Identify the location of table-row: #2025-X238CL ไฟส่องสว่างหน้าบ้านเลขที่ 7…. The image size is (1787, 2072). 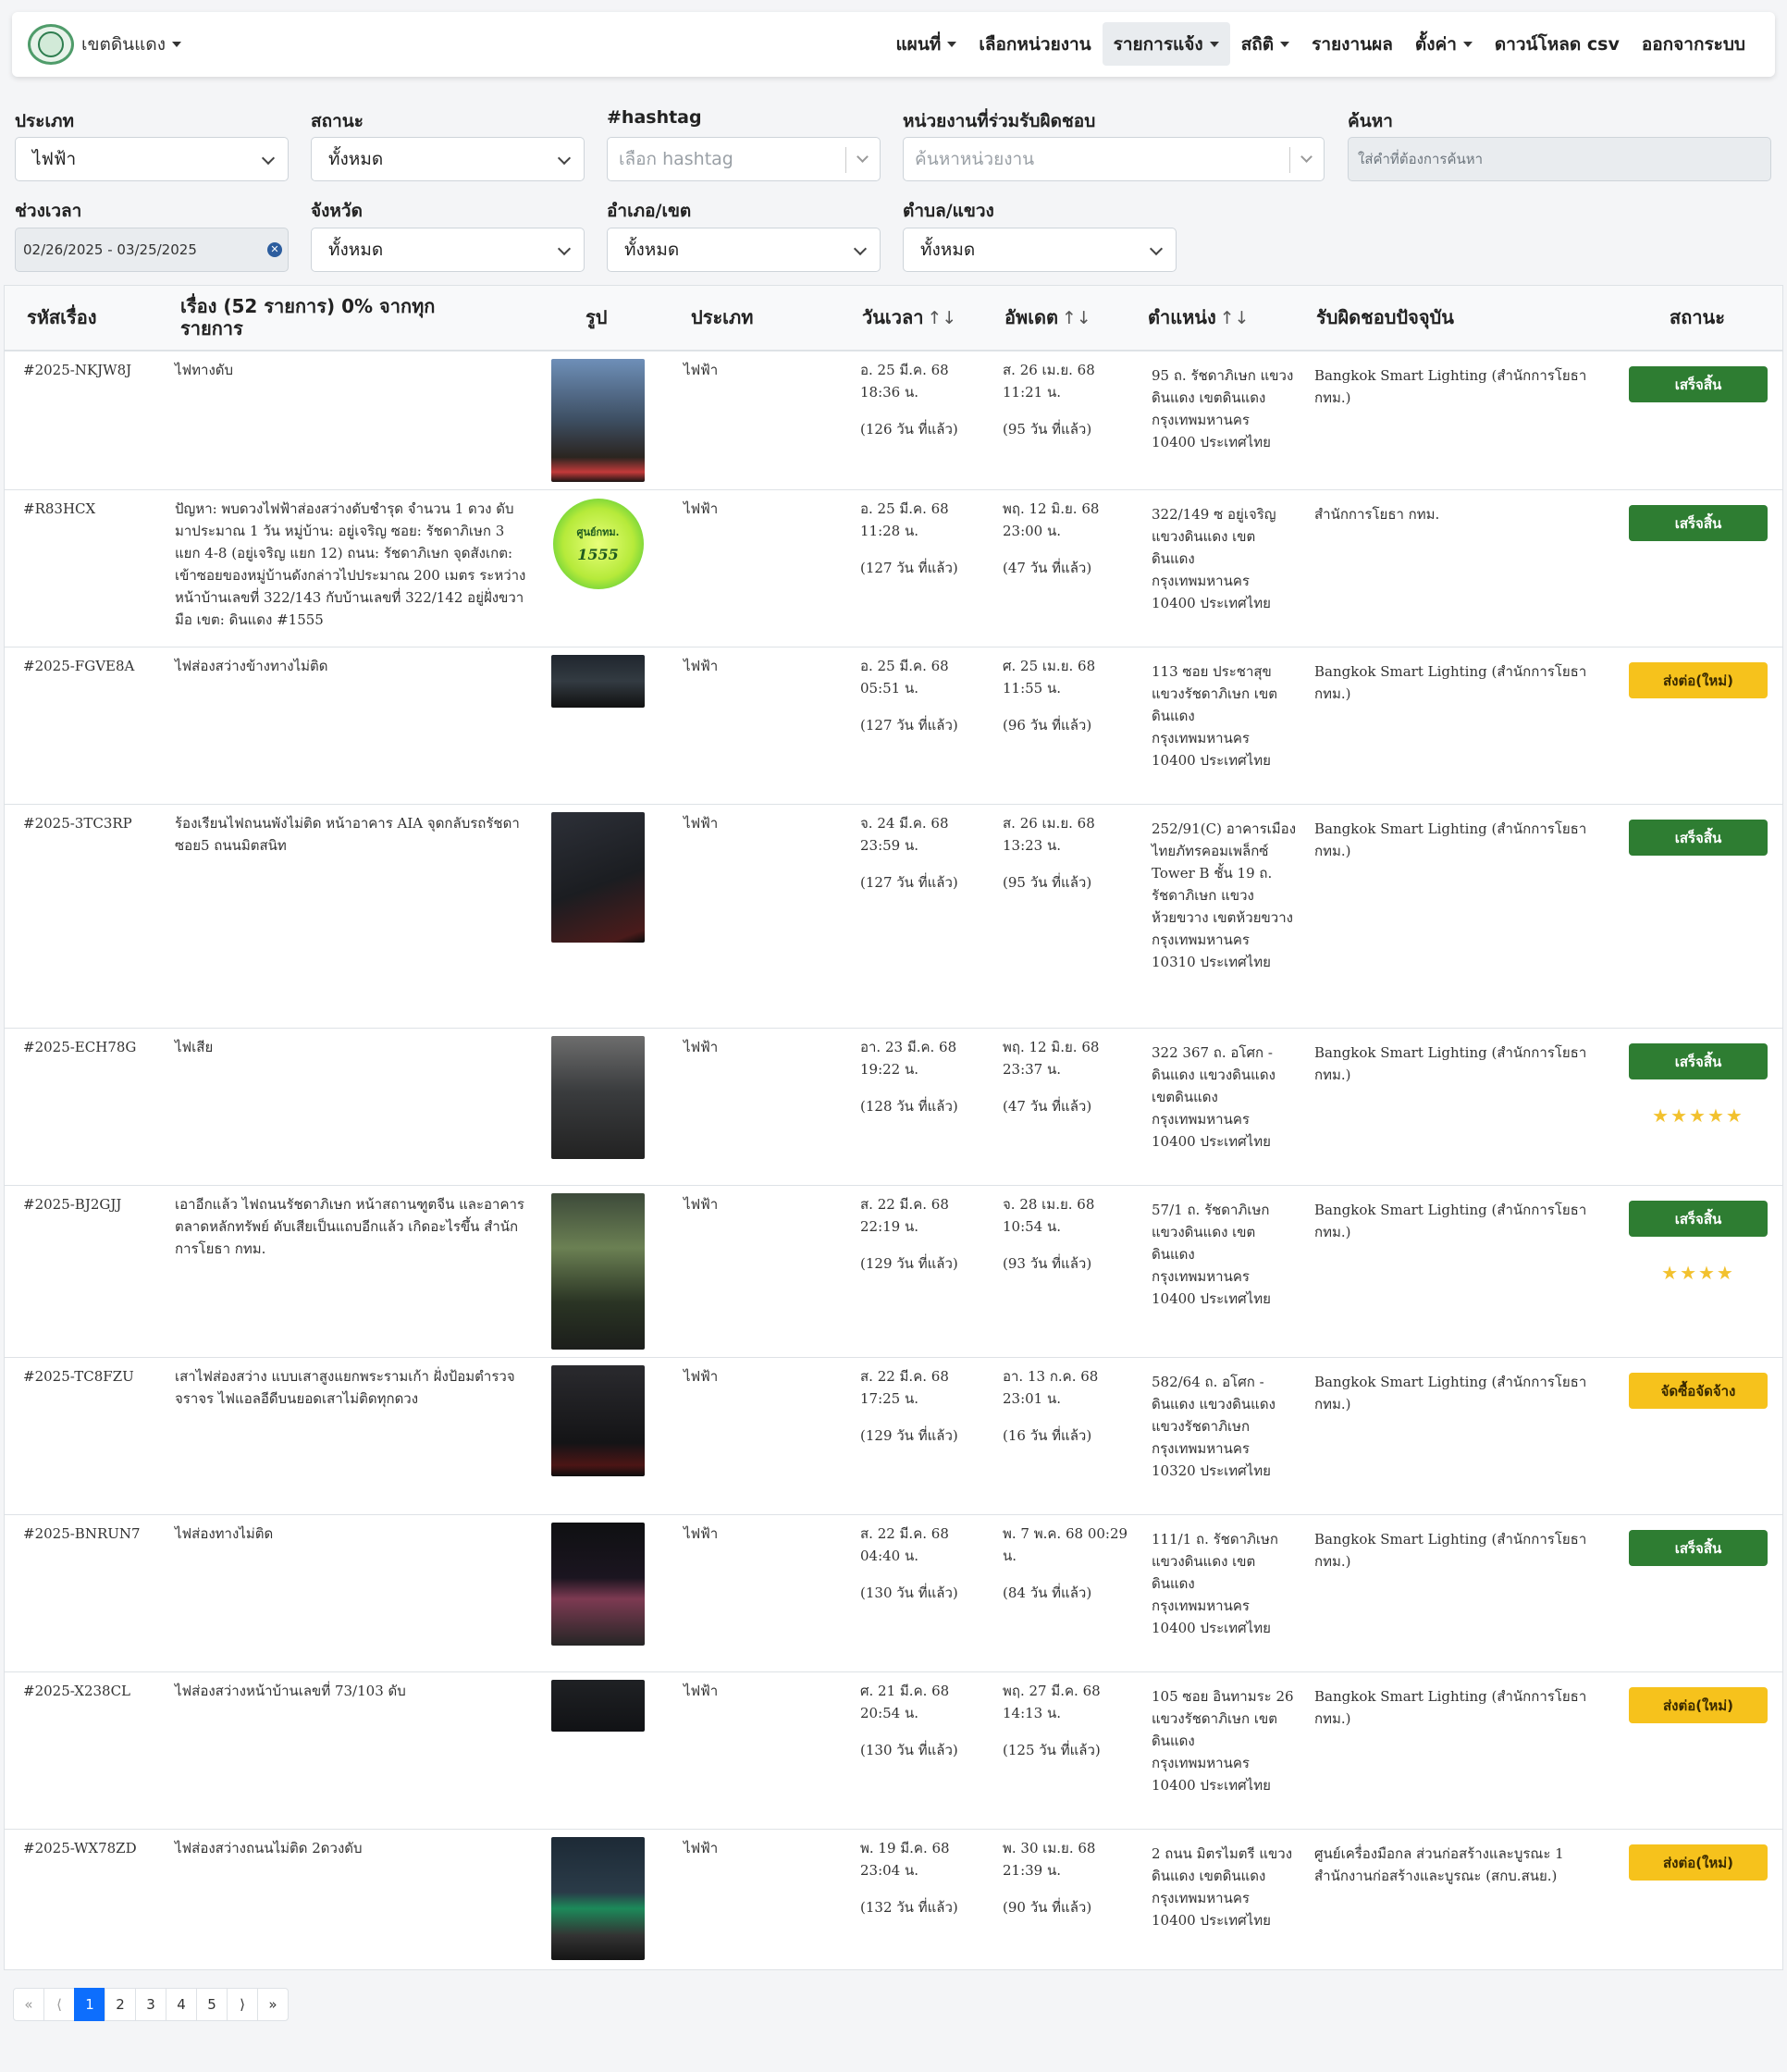
(893, 1751).